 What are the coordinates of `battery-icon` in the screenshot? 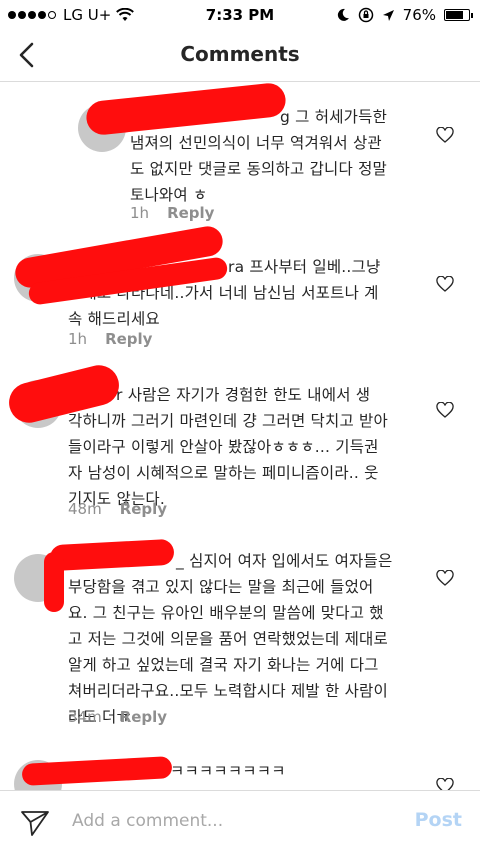 It's located at (458, 15).